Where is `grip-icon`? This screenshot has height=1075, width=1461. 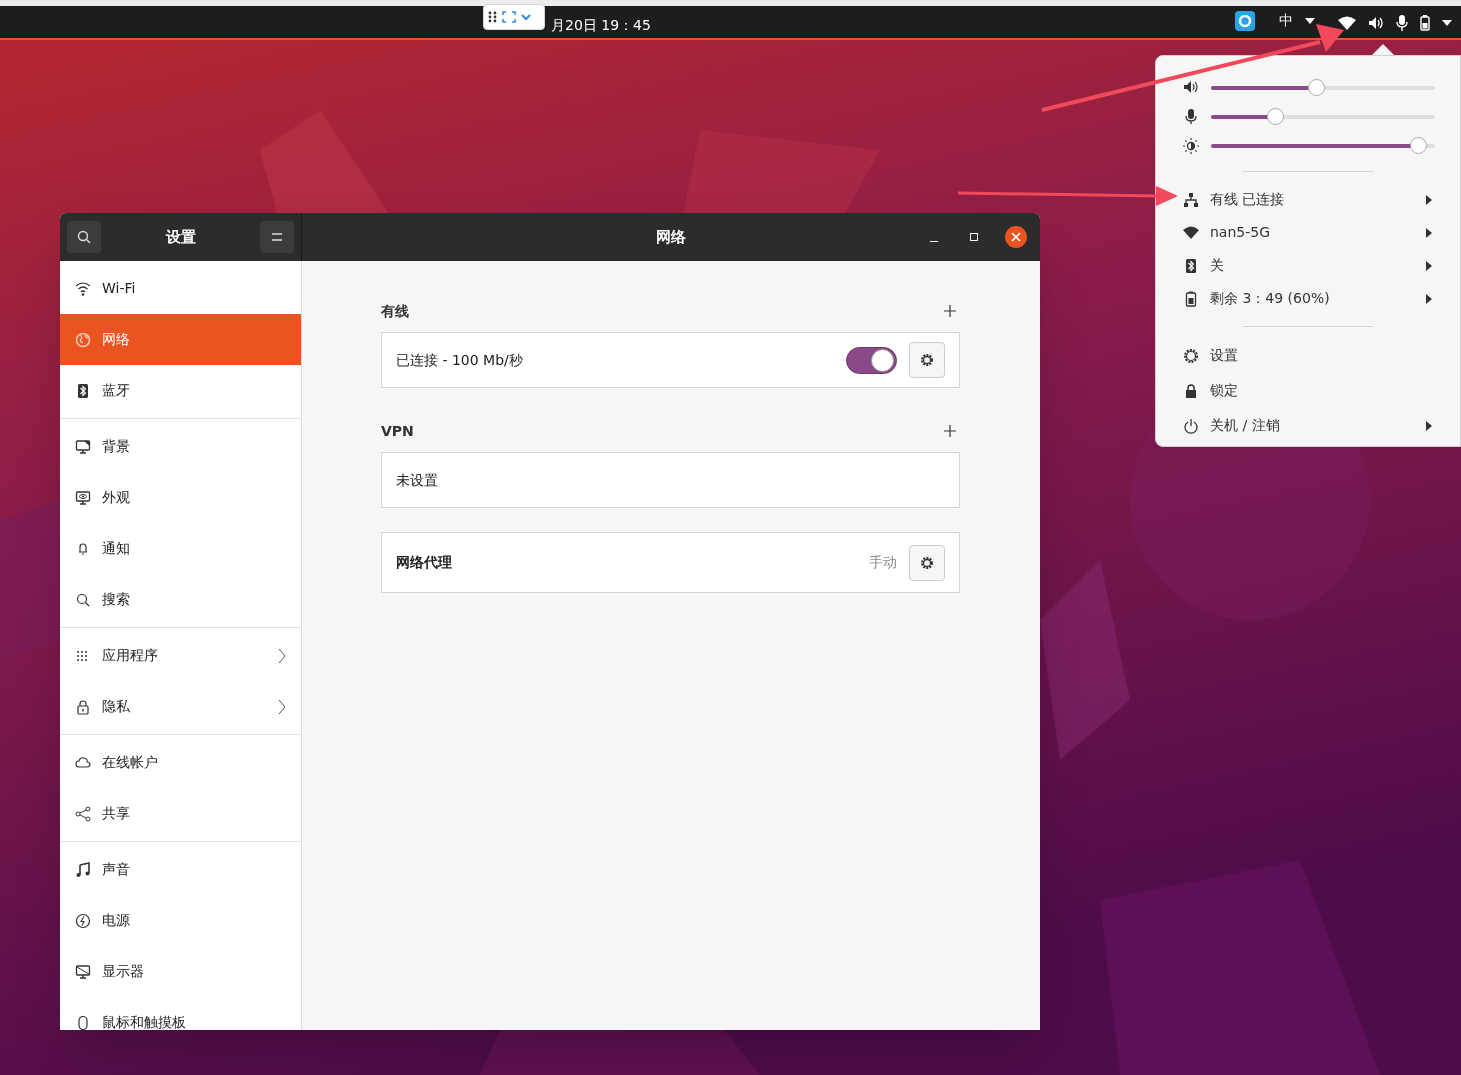 grip-icon is located at coordinates (493, 17).